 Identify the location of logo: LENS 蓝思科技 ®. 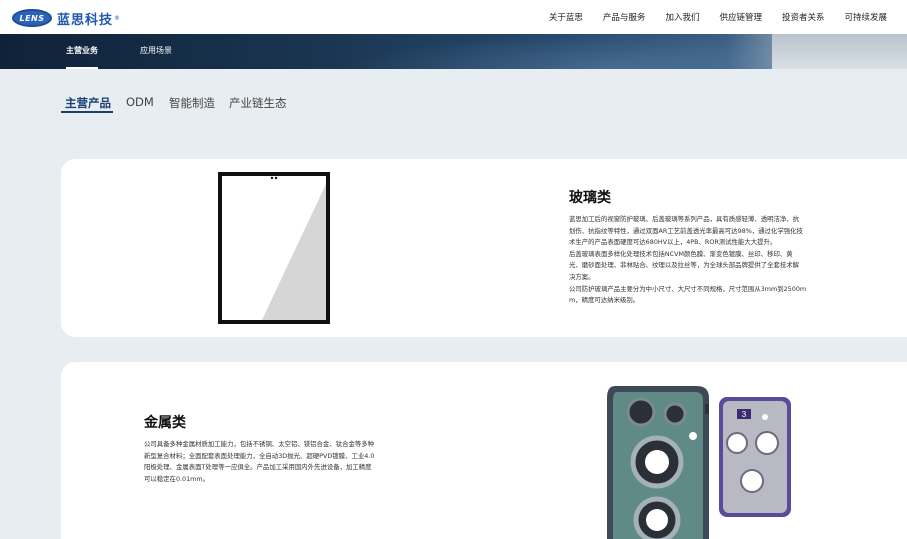
(66, 18).